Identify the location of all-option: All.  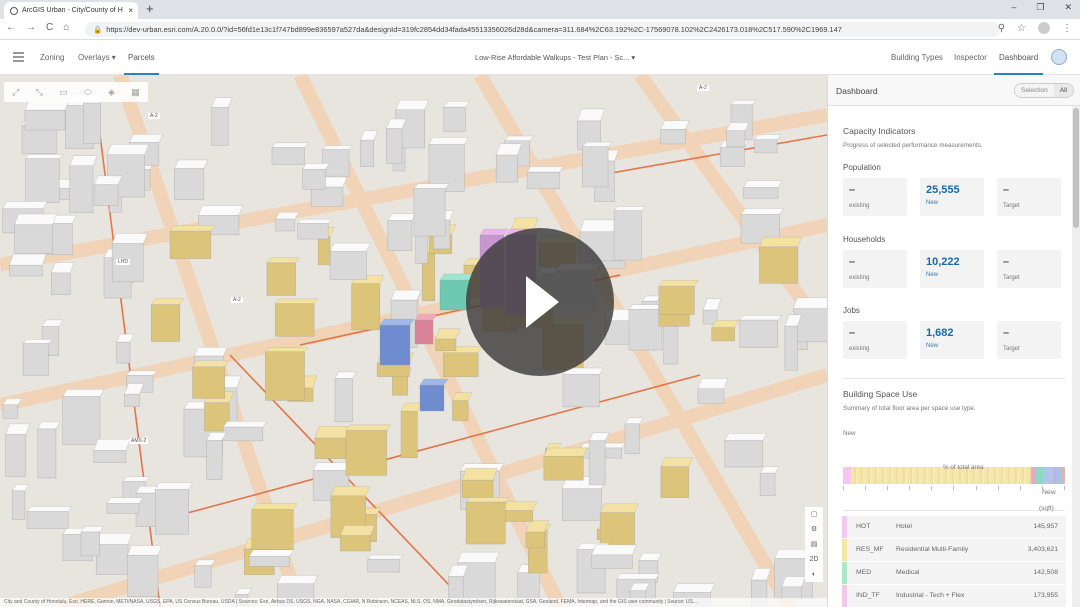
(1063, 90).